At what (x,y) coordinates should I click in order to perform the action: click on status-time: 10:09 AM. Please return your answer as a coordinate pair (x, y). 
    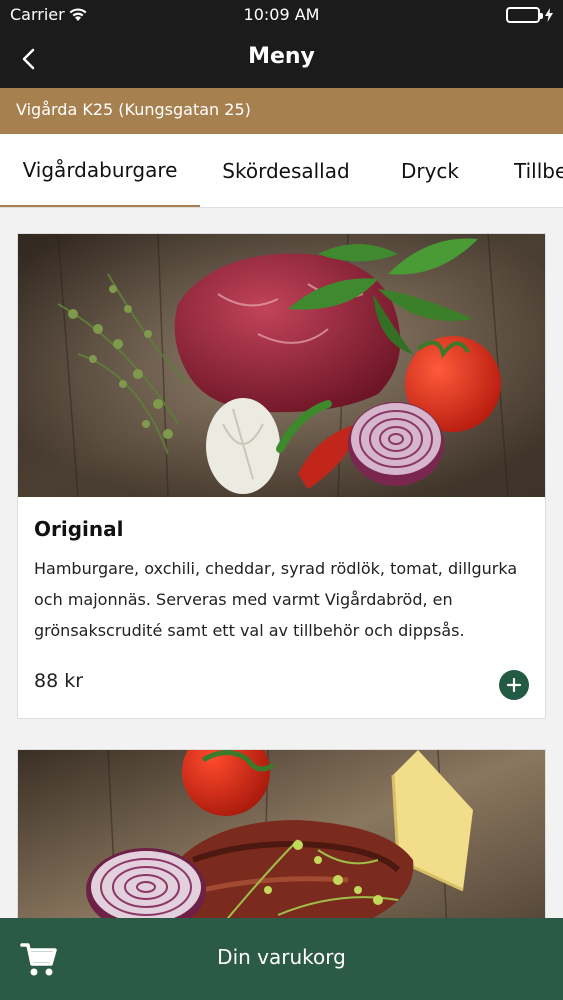
    Looking at the image, I should click on (281, 14).